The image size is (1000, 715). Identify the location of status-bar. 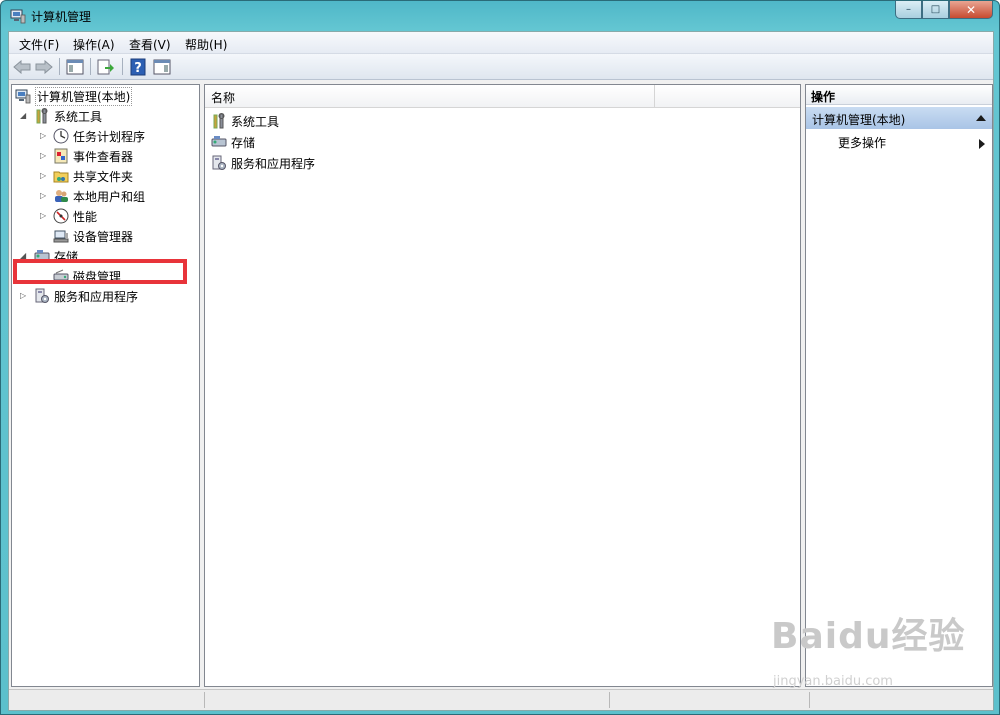
(501, 699).